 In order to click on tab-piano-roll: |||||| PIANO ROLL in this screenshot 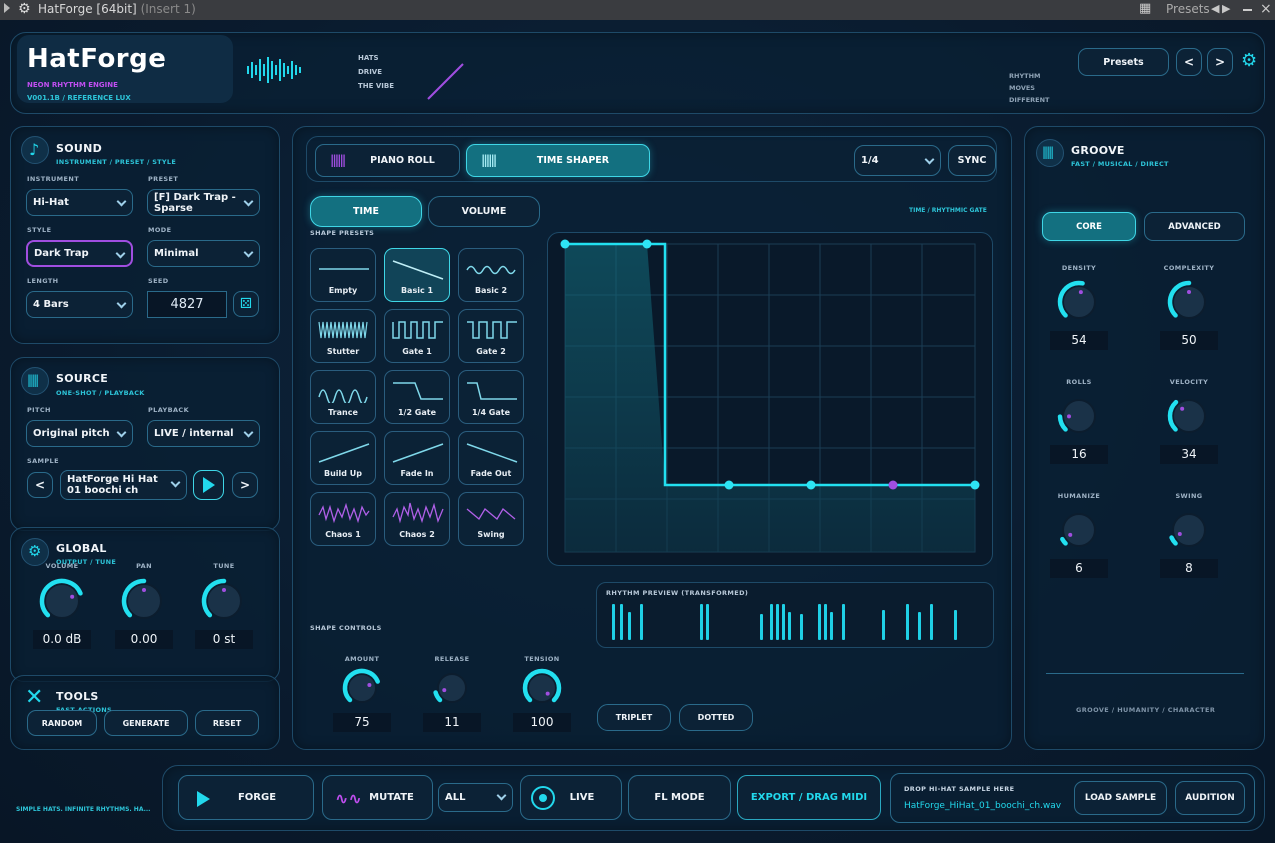, I will do `click(387, 160)`.